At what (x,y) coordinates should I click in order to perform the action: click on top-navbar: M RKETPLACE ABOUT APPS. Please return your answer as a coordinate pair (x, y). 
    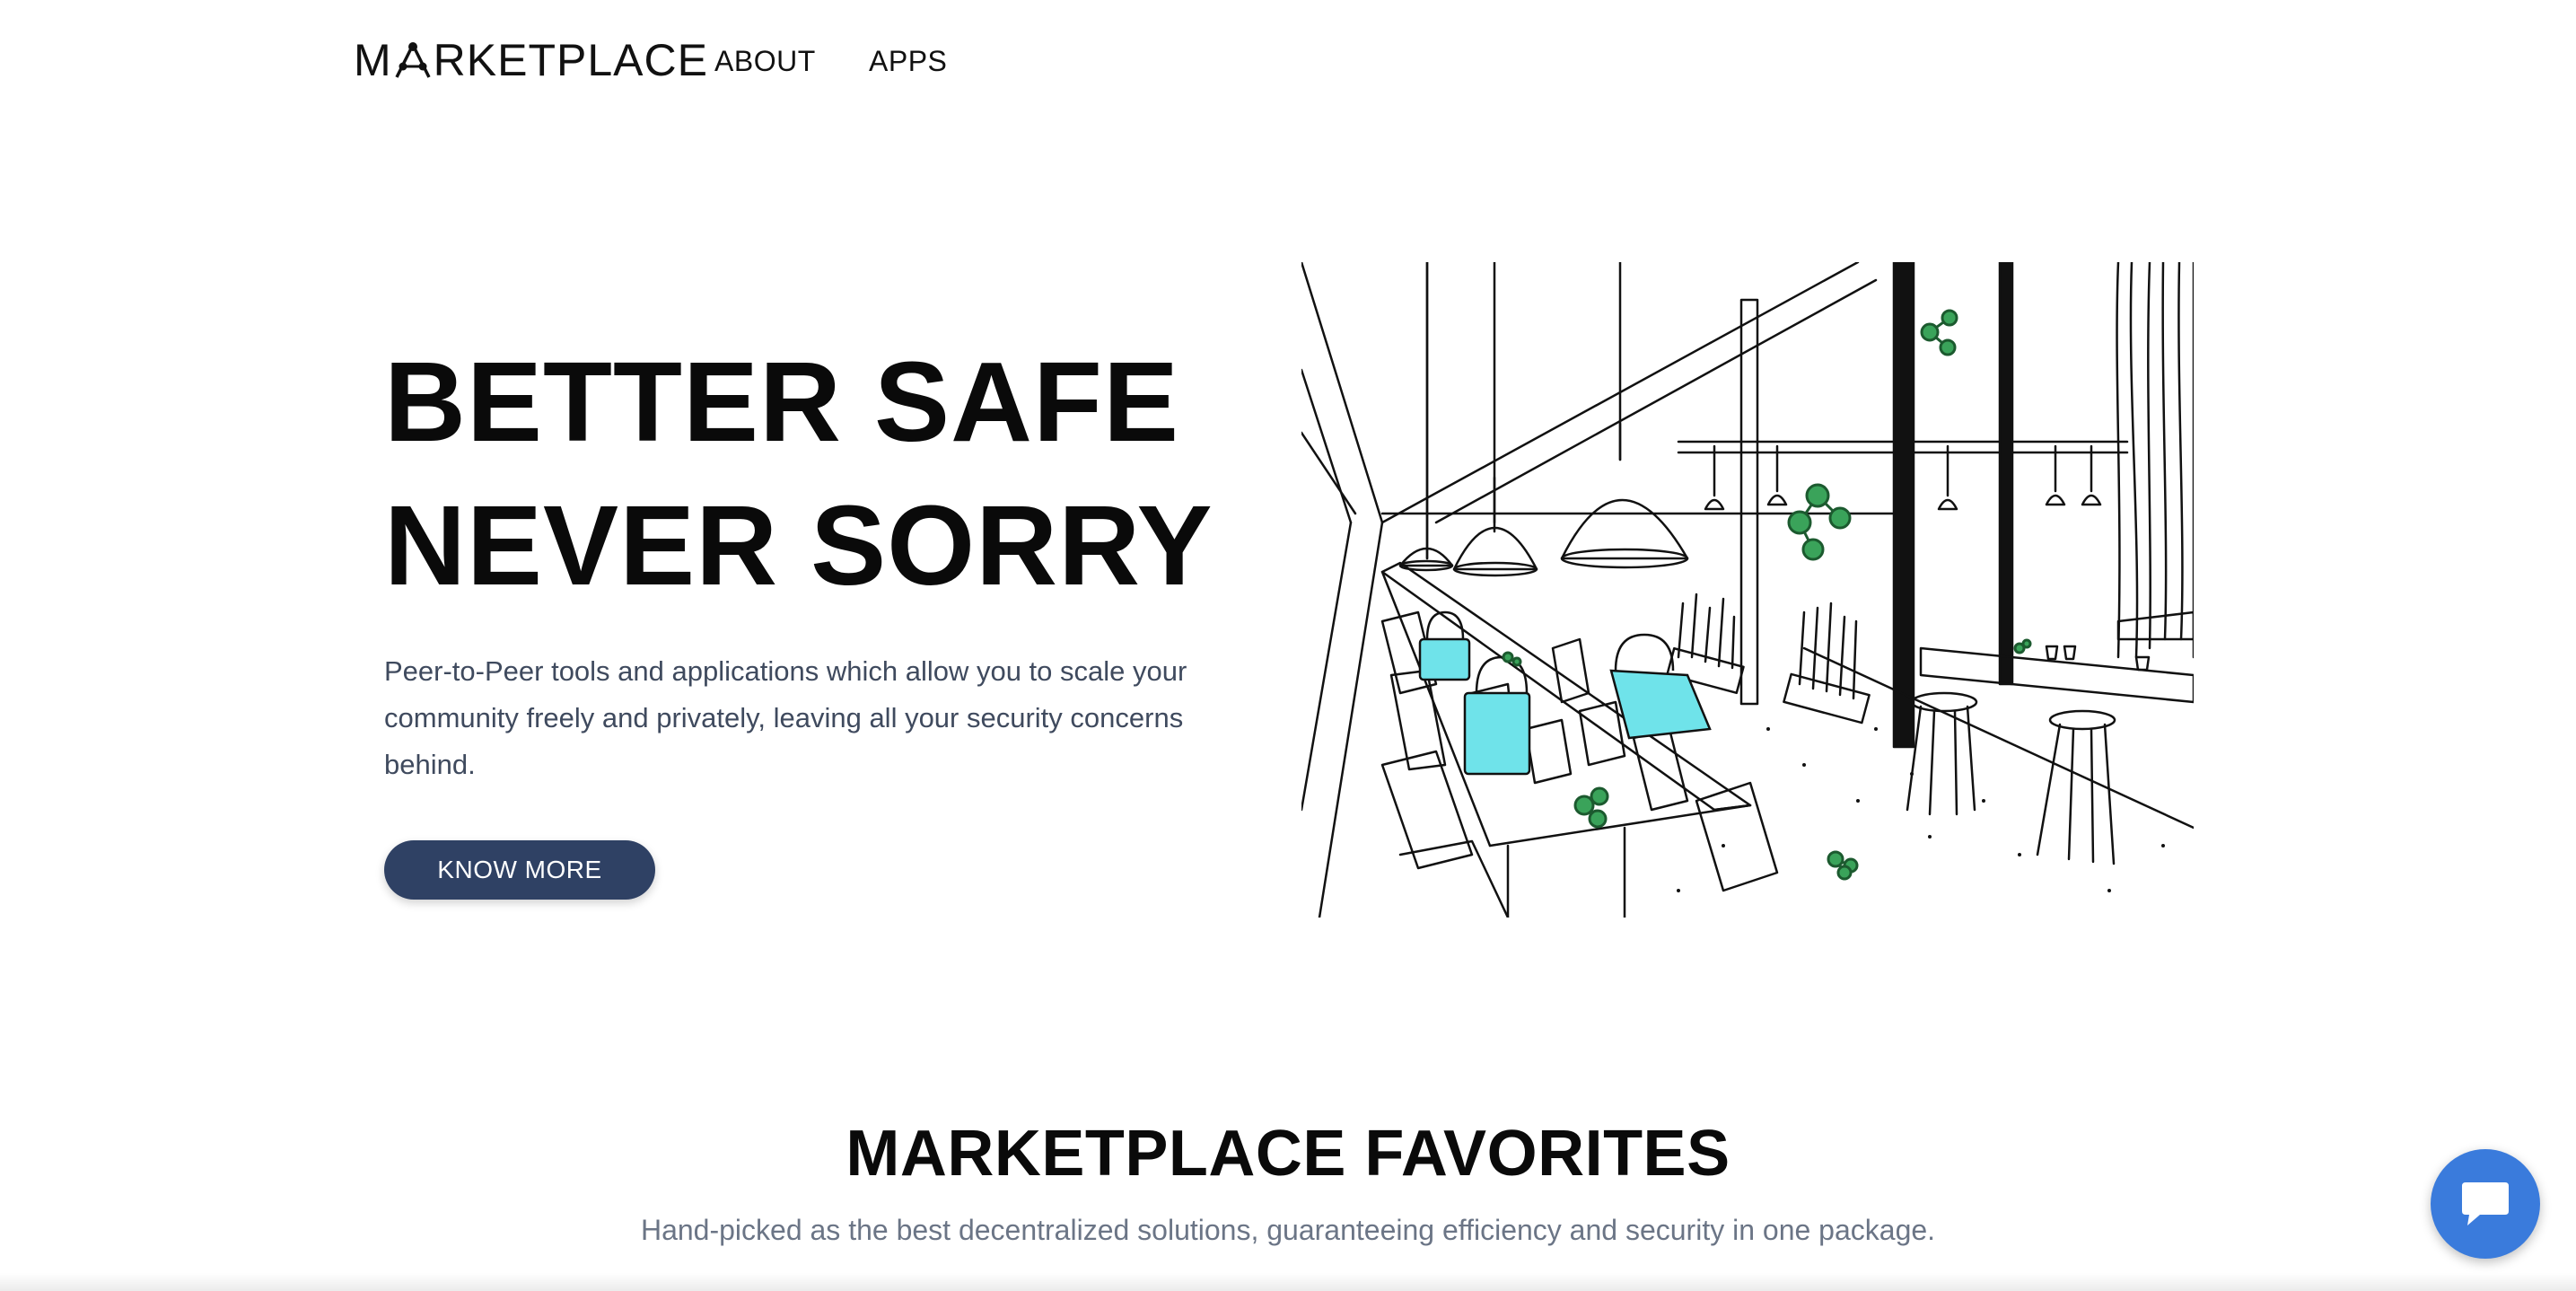
    Looking at the image, I should click on (1288, 63).